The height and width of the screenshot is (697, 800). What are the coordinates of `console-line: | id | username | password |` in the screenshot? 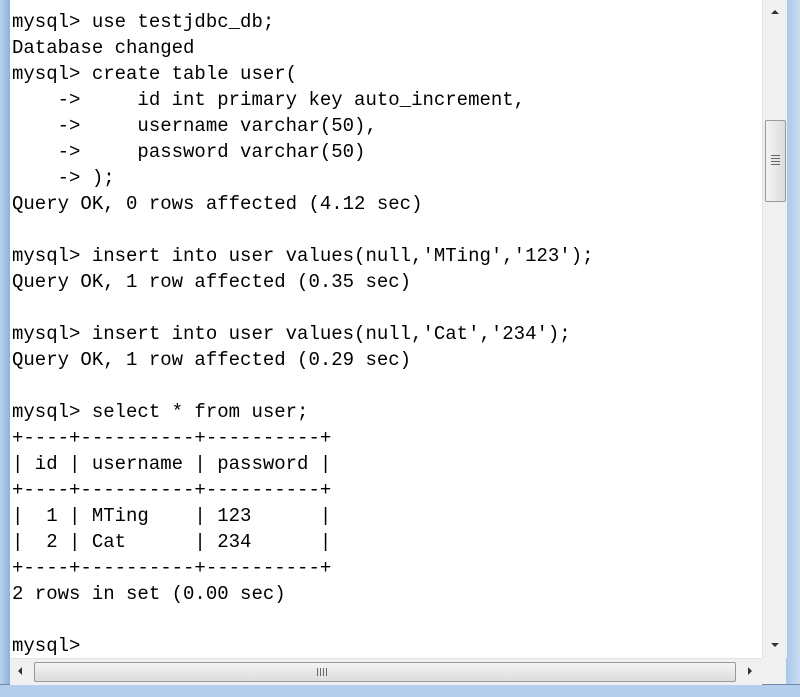 It's located at (172, 464).